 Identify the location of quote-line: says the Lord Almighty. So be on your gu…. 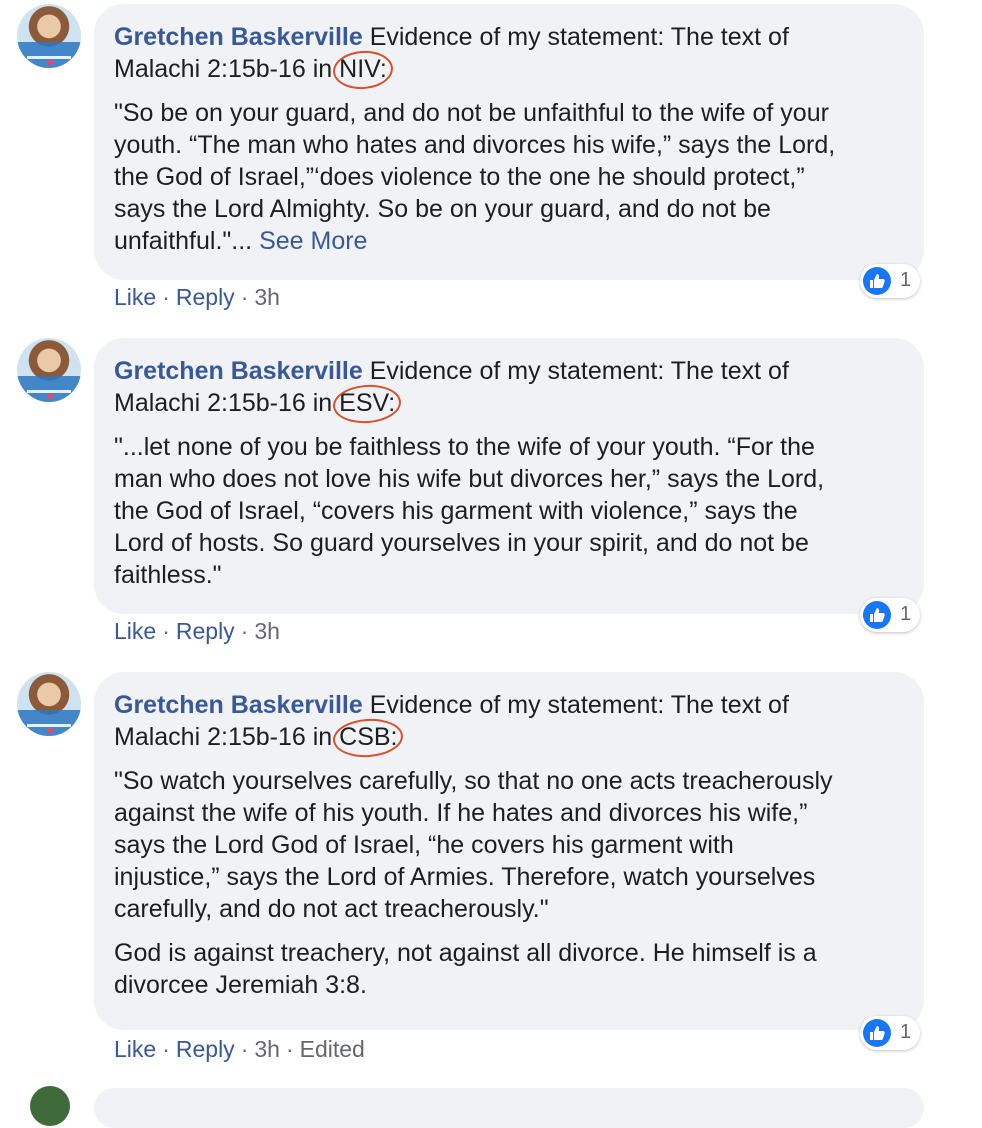
(442, 209).